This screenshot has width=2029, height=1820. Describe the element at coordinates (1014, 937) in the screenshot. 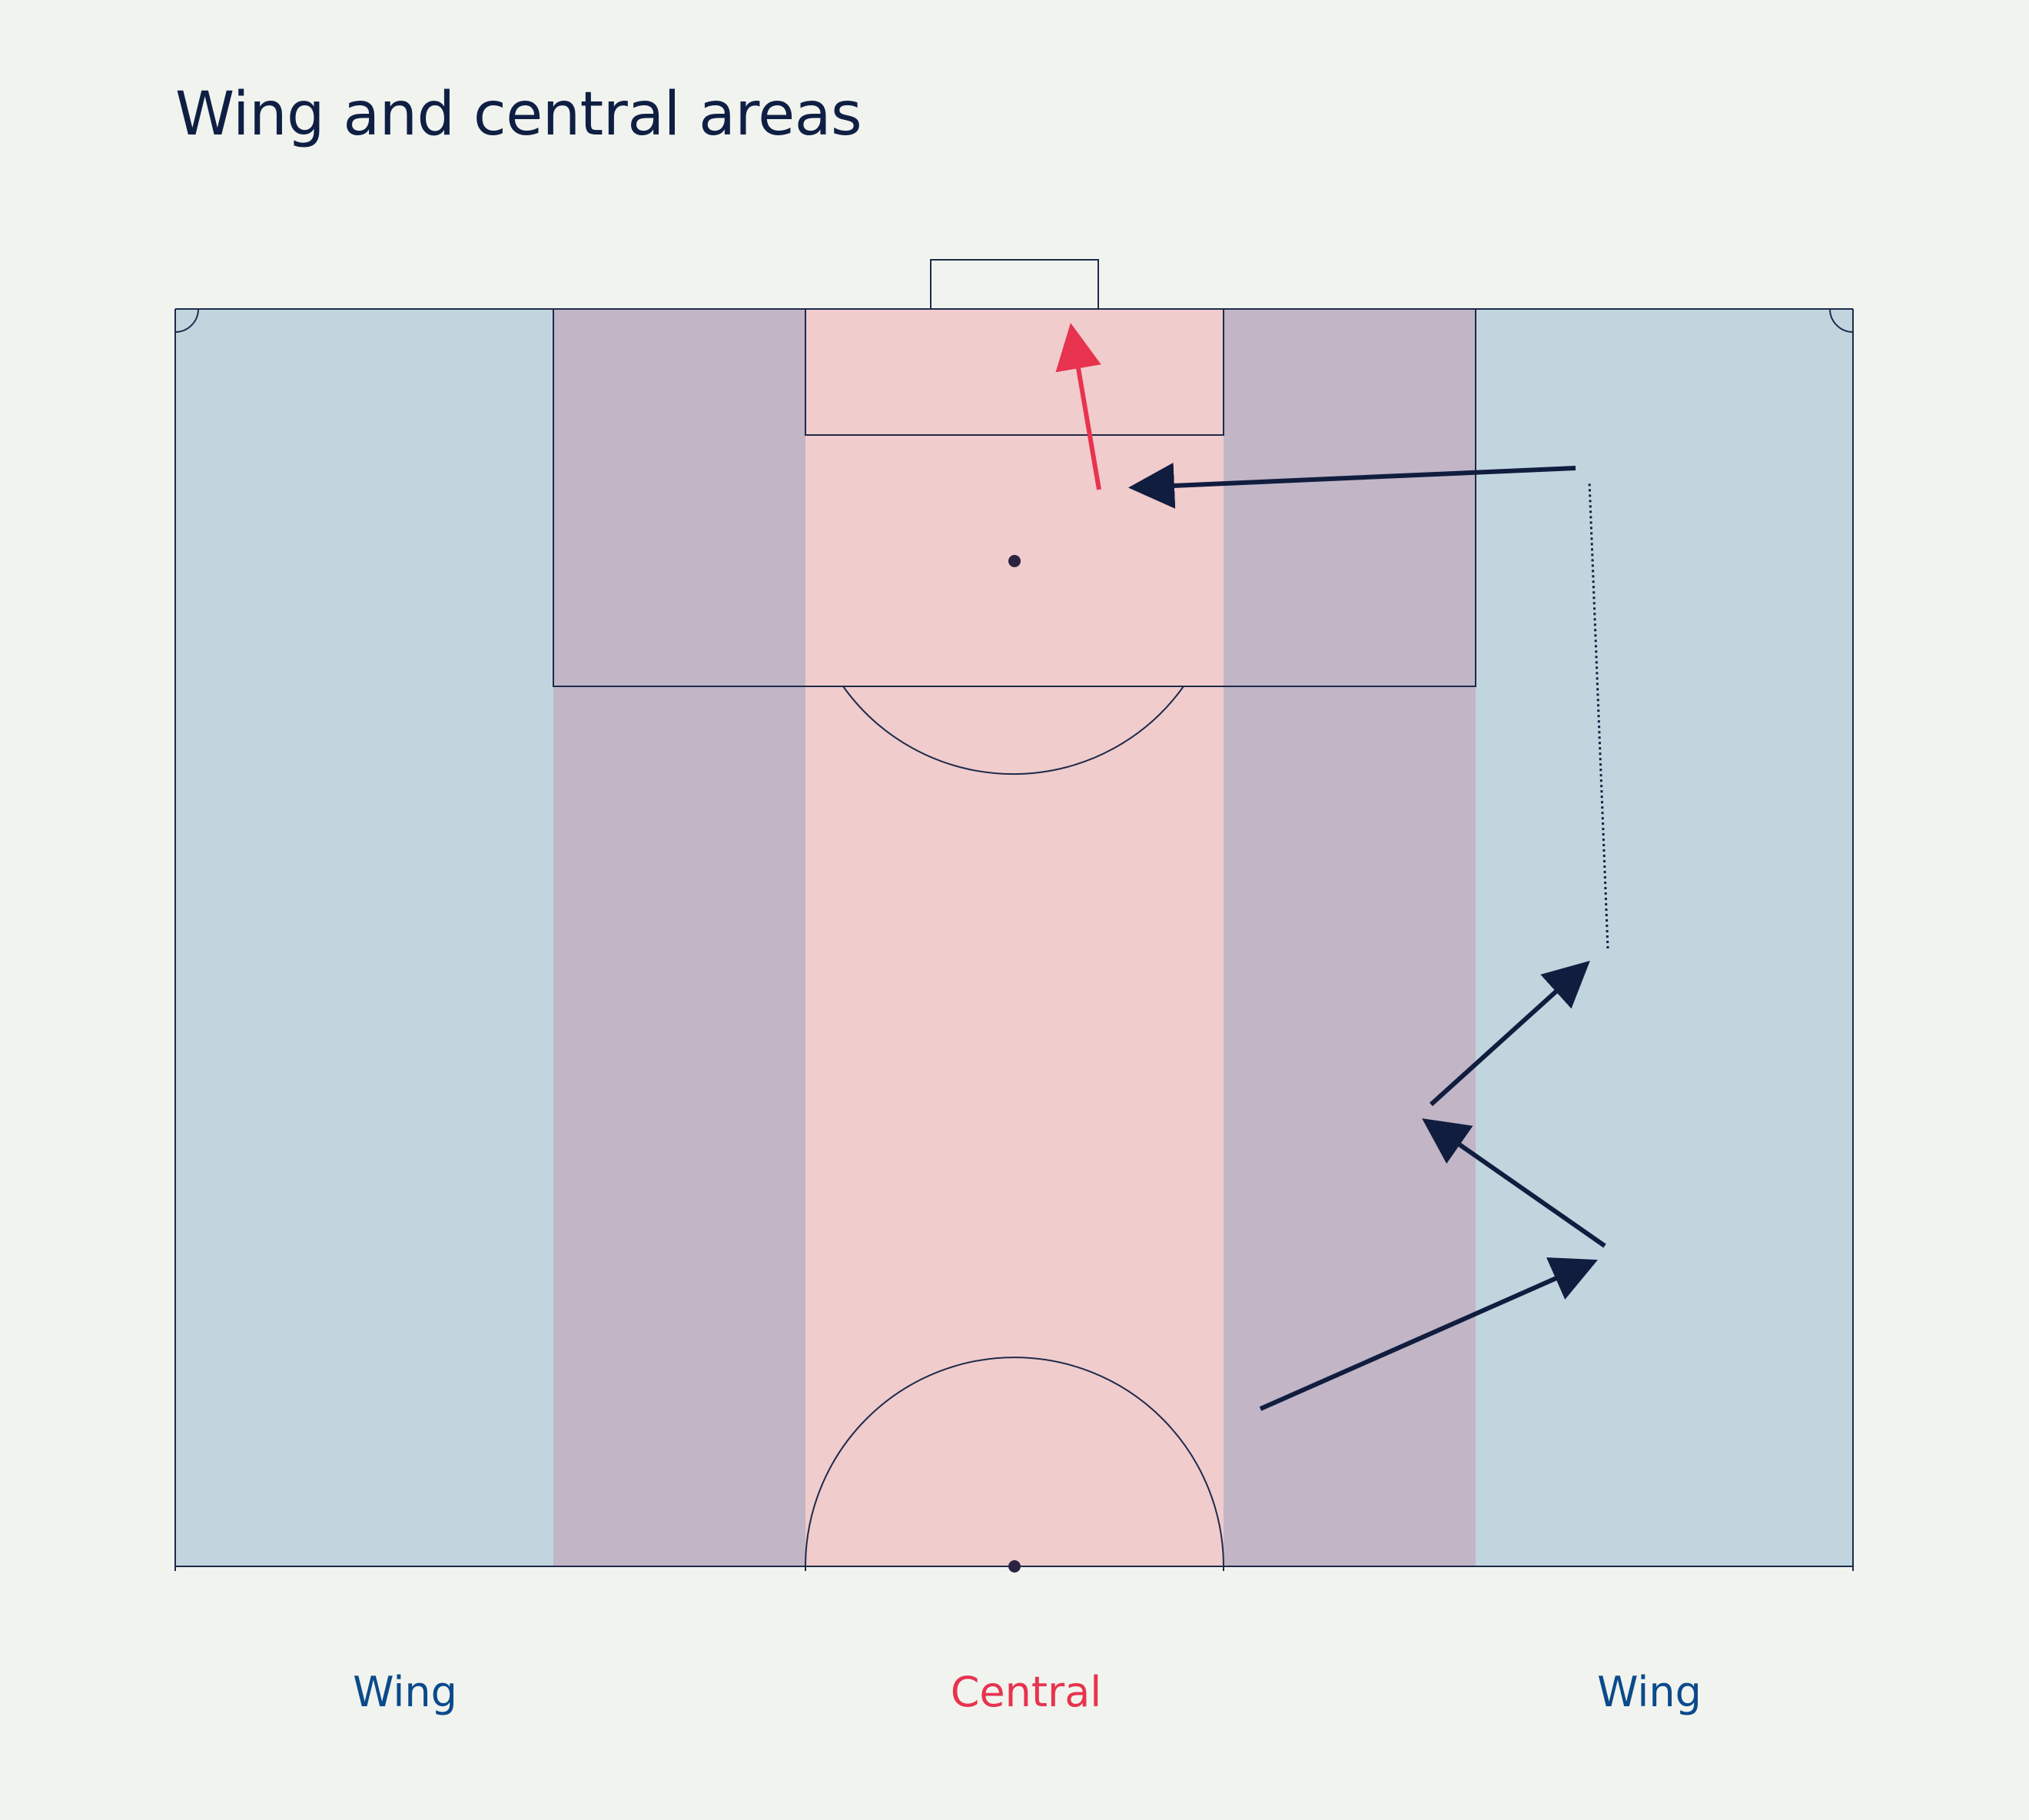

I see `zone-central` at that location.